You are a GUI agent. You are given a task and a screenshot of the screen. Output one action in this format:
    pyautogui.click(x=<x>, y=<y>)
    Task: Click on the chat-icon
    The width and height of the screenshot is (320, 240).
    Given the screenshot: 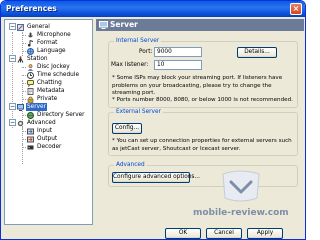 What is the action you would take?
    pyautogui.click(x=30, y=83)
    